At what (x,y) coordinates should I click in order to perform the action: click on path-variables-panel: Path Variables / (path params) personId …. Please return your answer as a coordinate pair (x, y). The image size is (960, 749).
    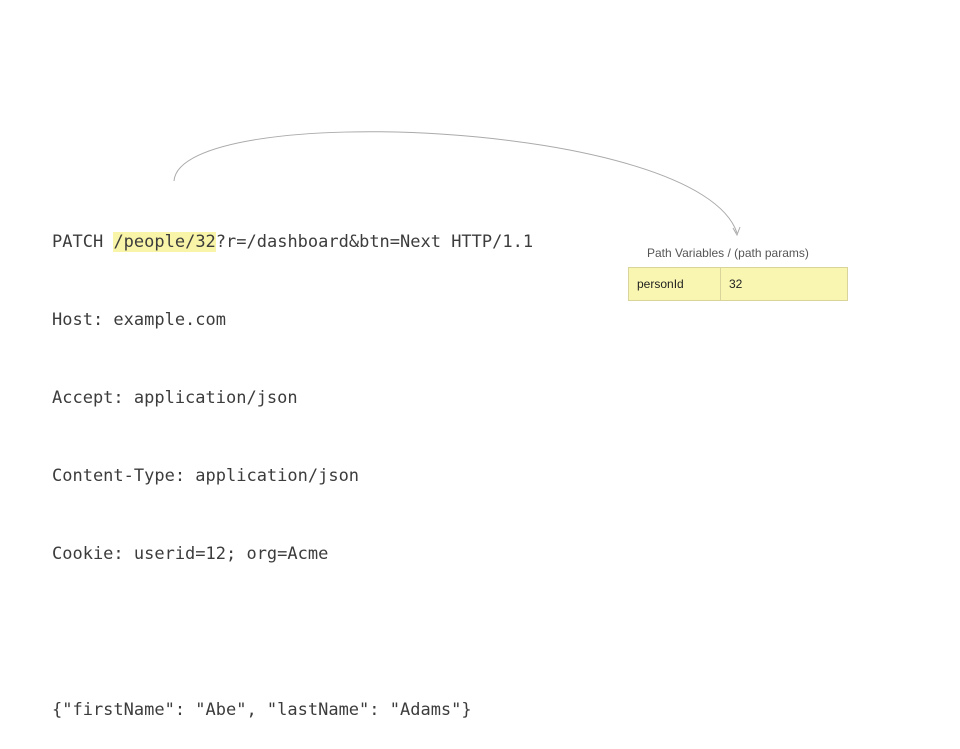
    Looking at the image, I should click on (738, 272).